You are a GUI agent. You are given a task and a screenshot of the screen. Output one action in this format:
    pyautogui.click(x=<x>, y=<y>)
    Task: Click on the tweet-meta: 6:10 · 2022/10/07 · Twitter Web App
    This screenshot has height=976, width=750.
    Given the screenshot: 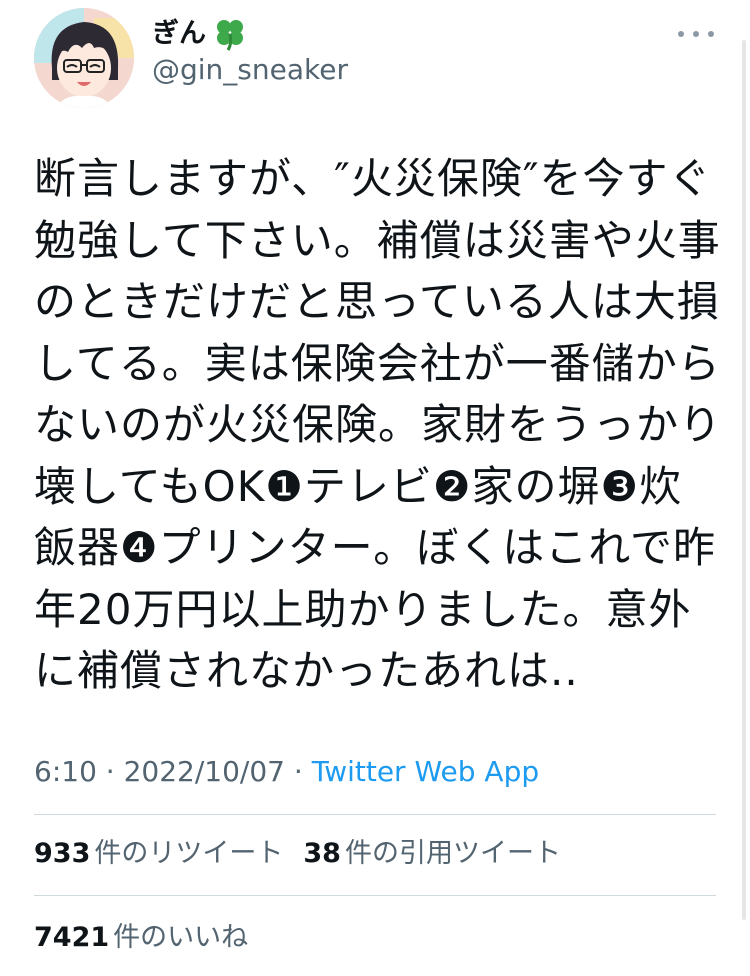 What is the action you would take?
    pyautogui.click(x=286, y=772)
    